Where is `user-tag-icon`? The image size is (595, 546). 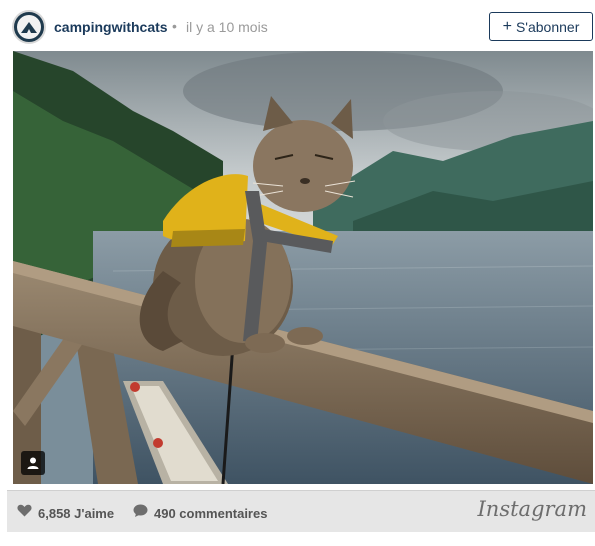
user-tag-icon is located at coordinates (33, 463).